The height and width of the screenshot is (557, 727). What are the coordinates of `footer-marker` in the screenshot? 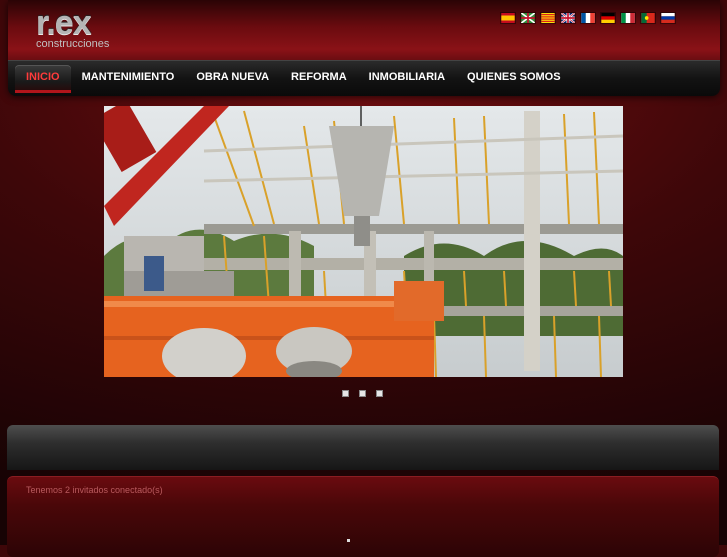 It's located at (348, 540).